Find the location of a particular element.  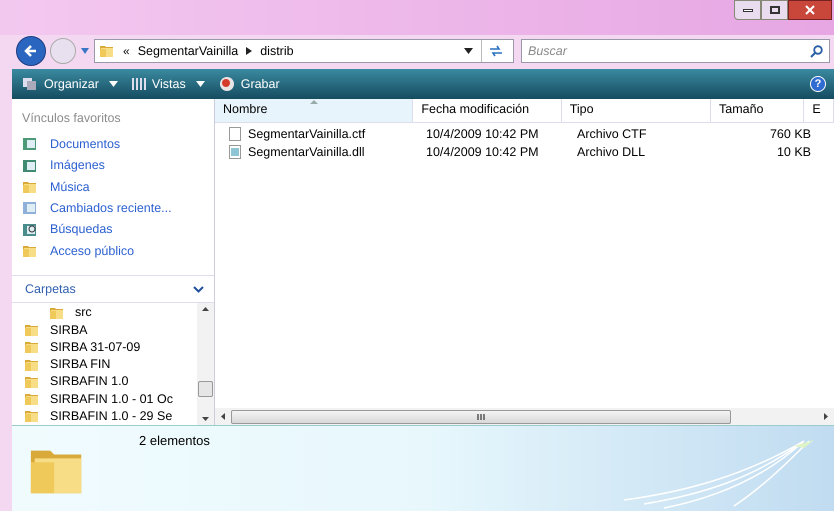

scroll-up-icon is located at coordinates (205, 309).